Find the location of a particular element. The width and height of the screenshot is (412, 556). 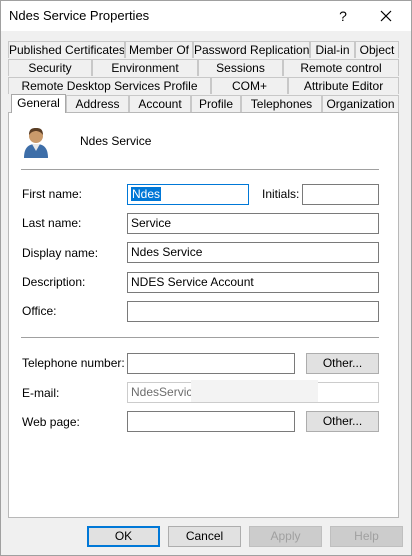

apply-button: Apply is located at coordinates (285, 536).